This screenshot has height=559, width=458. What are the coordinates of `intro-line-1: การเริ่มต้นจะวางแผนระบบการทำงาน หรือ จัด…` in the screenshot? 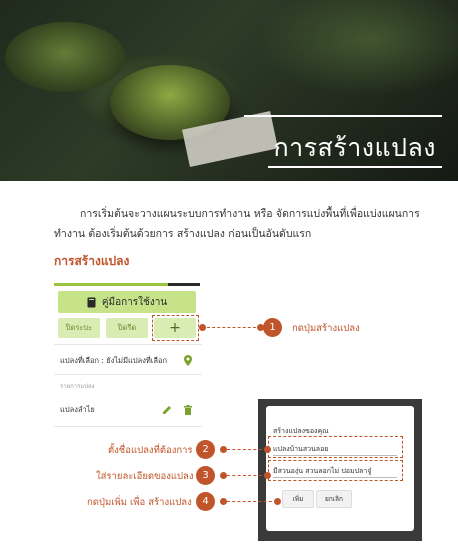 It's located at (250, 214).